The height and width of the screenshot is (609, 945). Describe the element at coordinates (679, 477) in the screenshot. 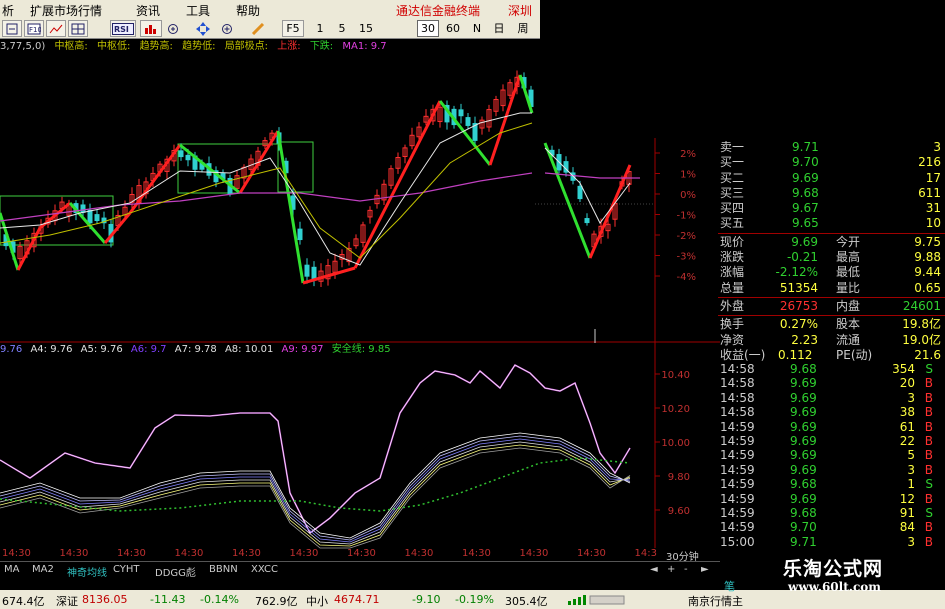

I see `price-axis-label: 9.80` at that location.